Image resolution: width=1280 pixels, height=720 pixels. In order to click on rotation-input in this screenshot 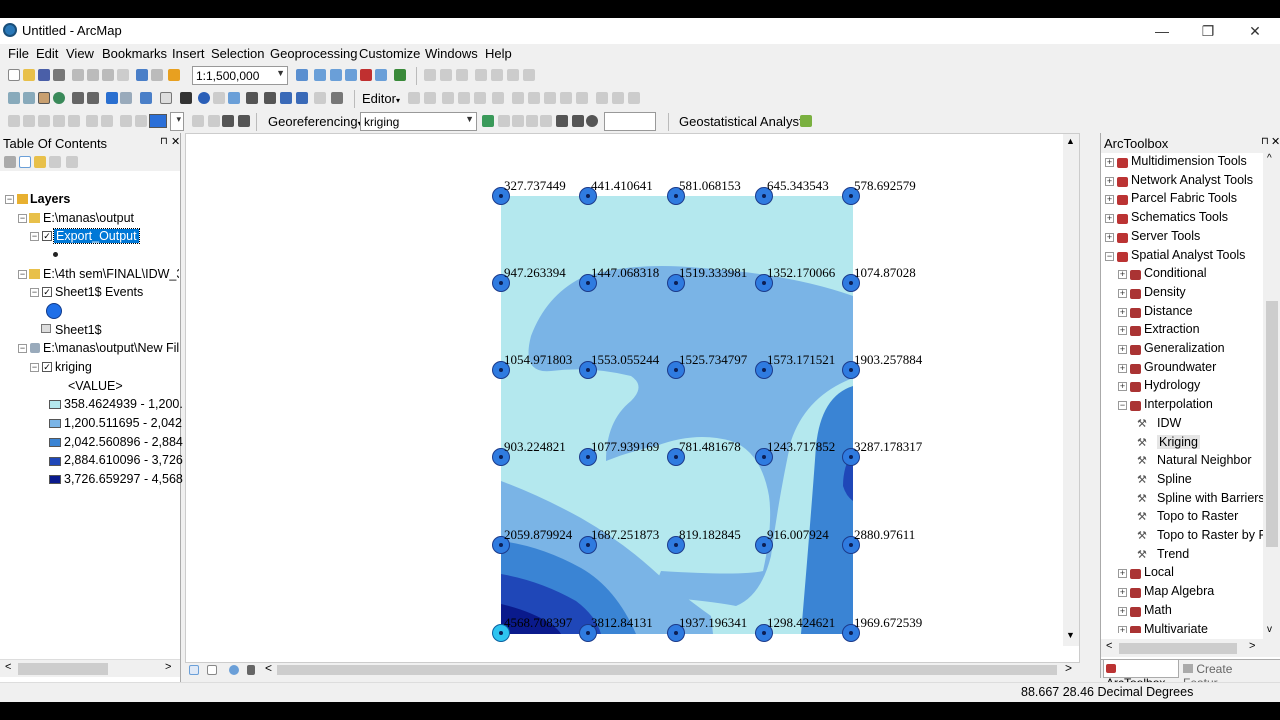, I will do `click(630, 121)`.